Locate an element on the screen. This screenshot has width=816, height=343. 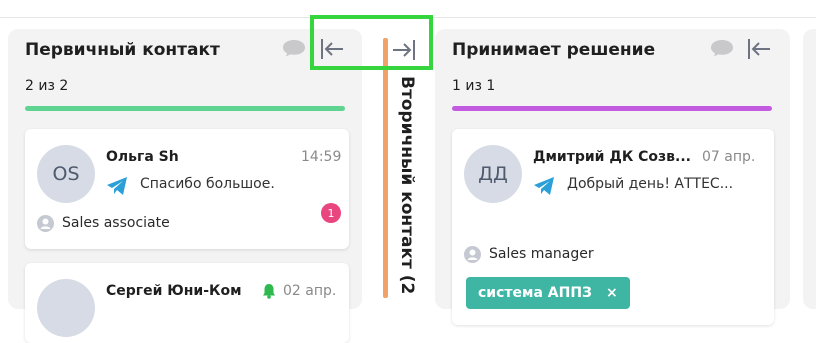
highlight-box is located at coordinates (371, 42).